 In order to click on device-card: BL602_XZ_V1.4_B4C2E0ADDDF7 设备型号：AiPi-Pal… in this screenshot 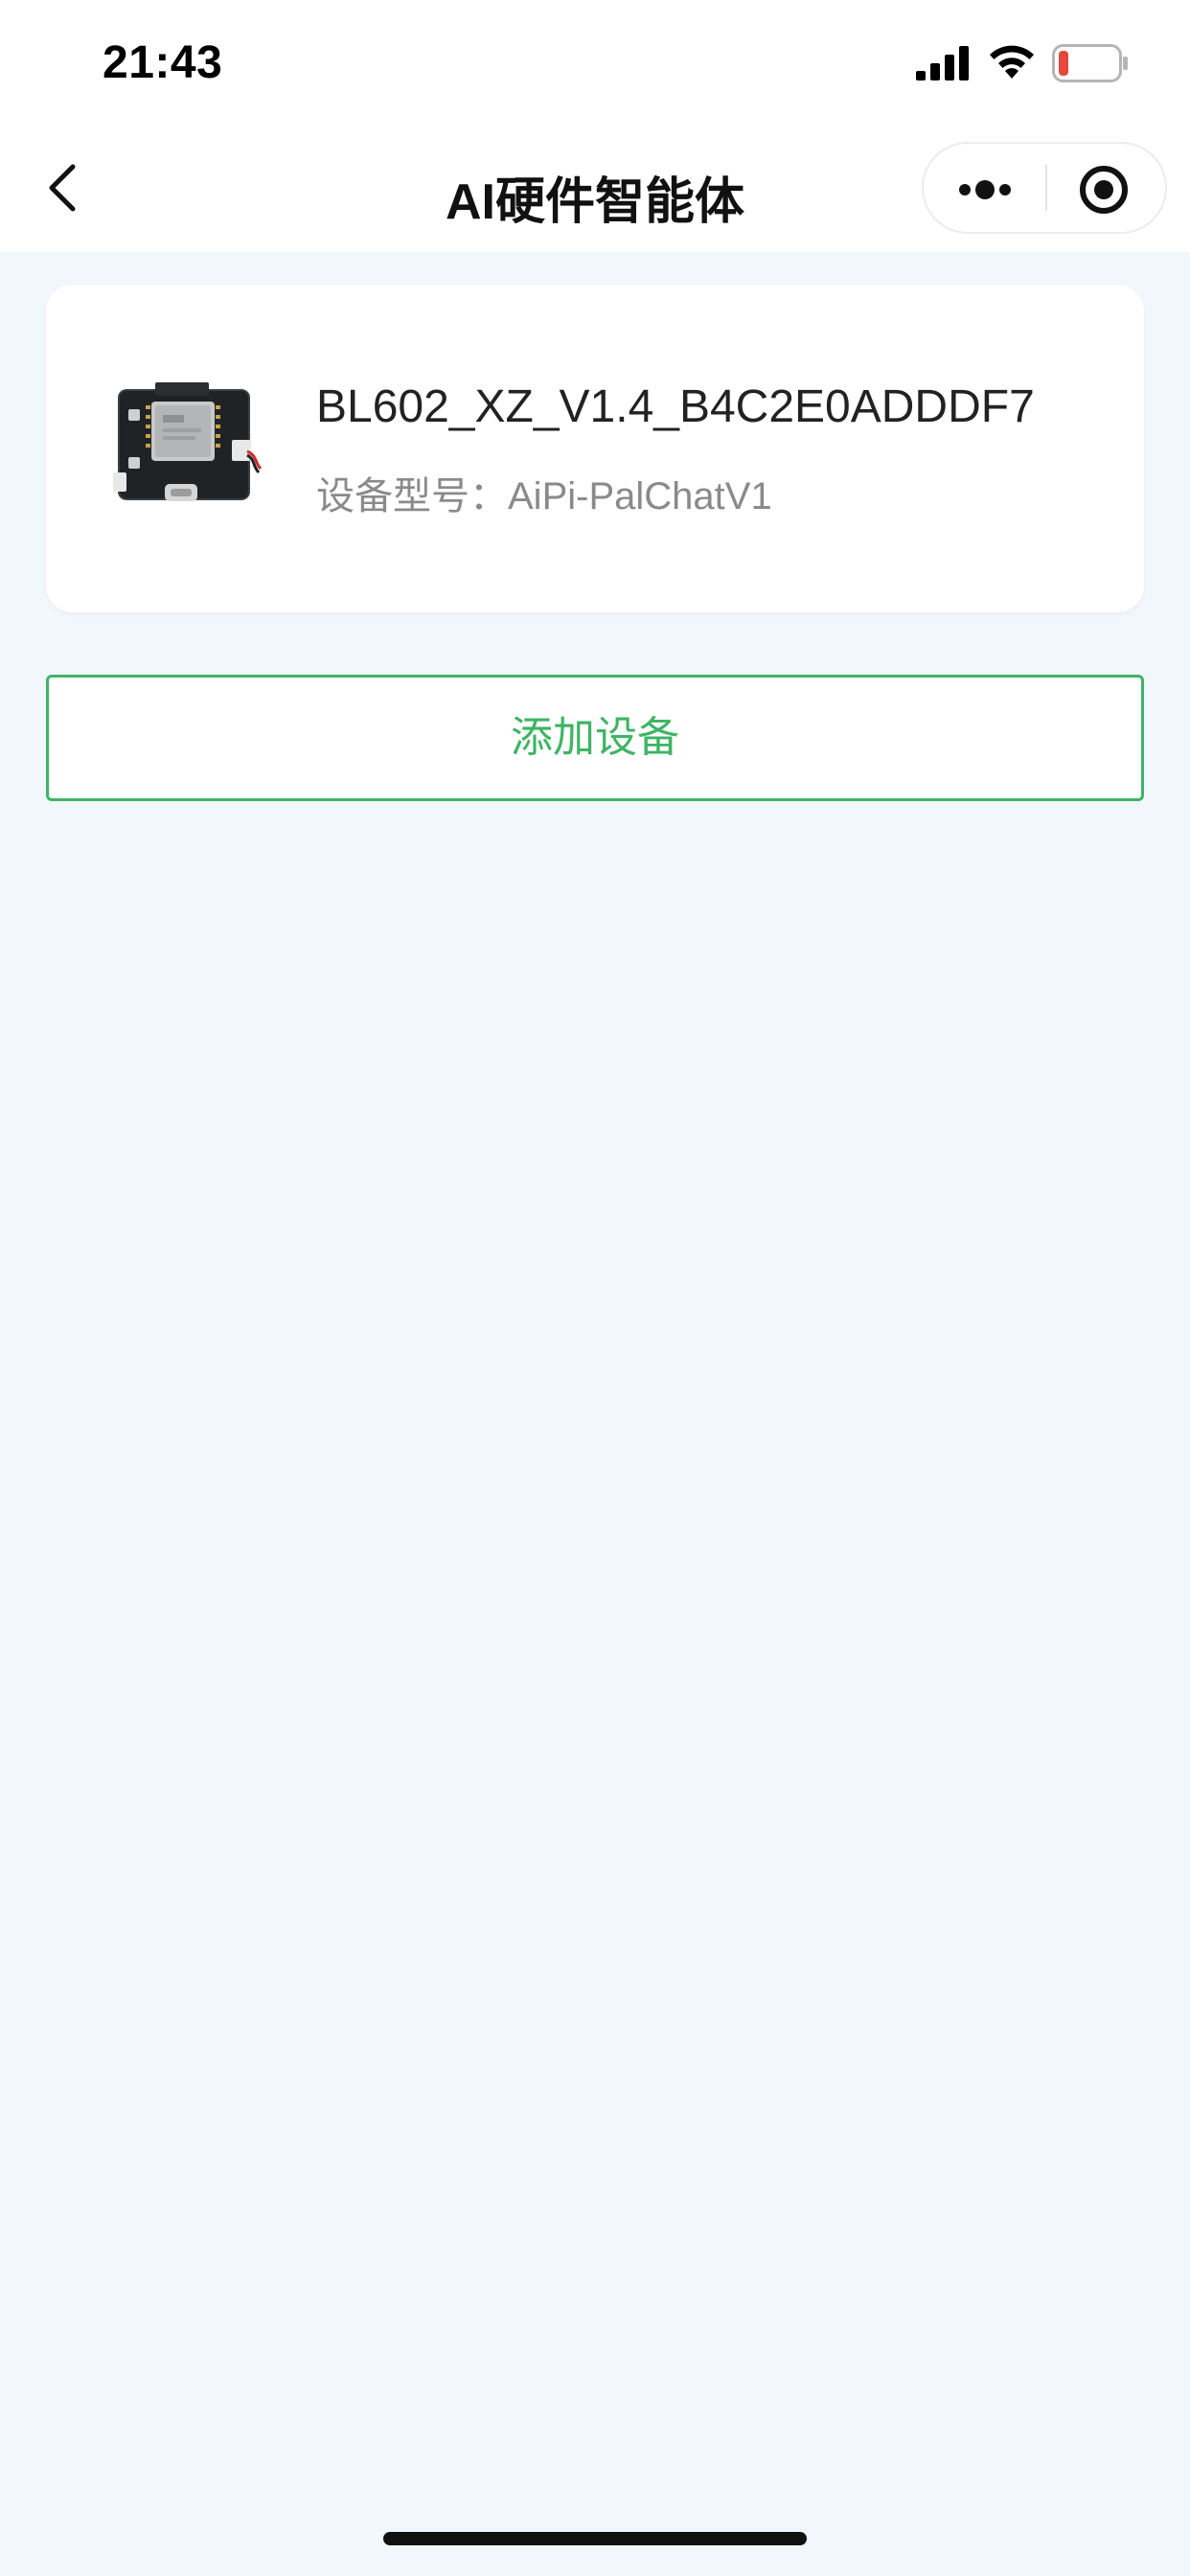, I will do `click(595, 448)`.